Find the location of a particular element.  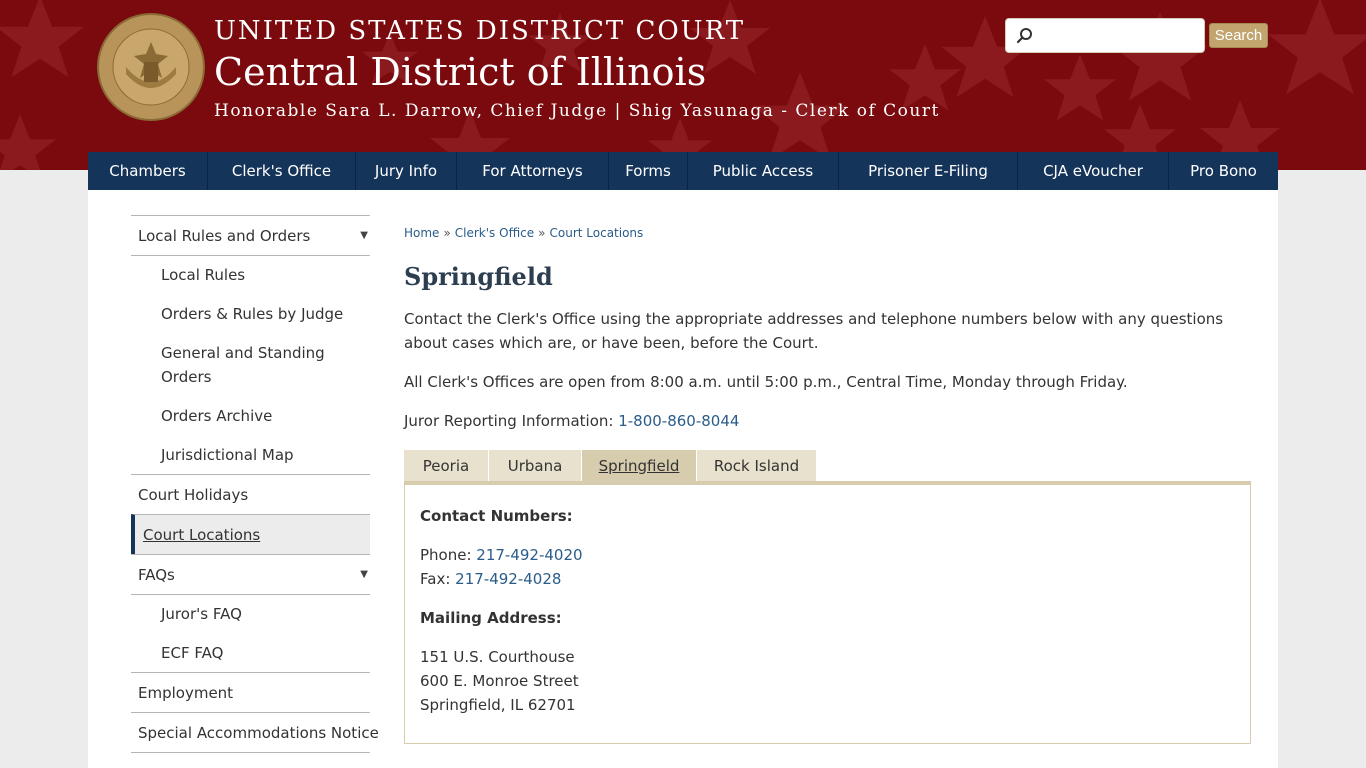

nav-for-attorneys: For Attorneys is located at coordinates (533, 171).